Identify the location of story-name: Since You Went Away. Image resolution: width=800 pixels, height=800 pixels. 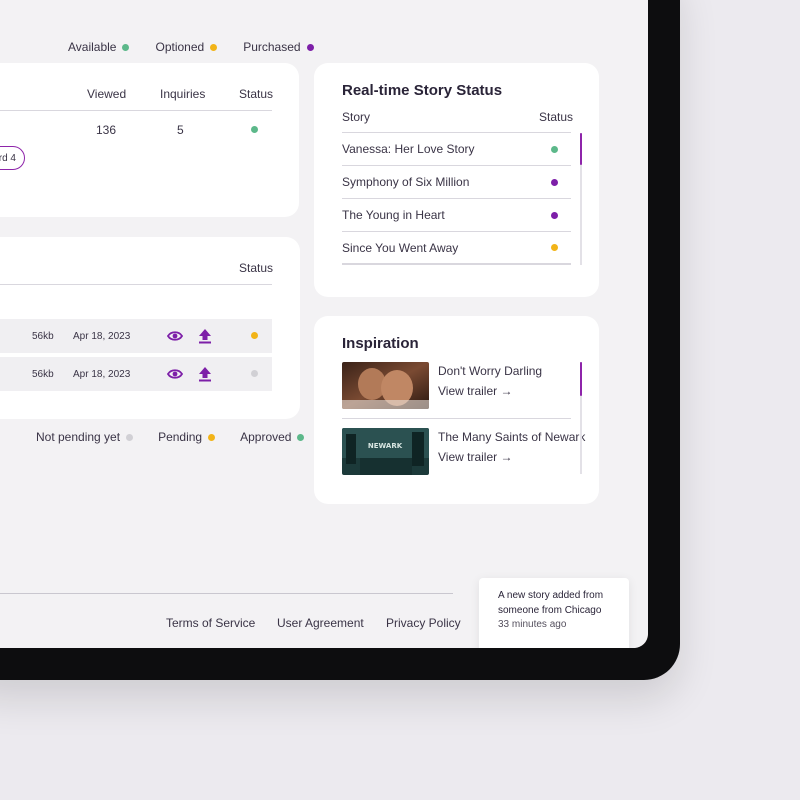
(400, 247).